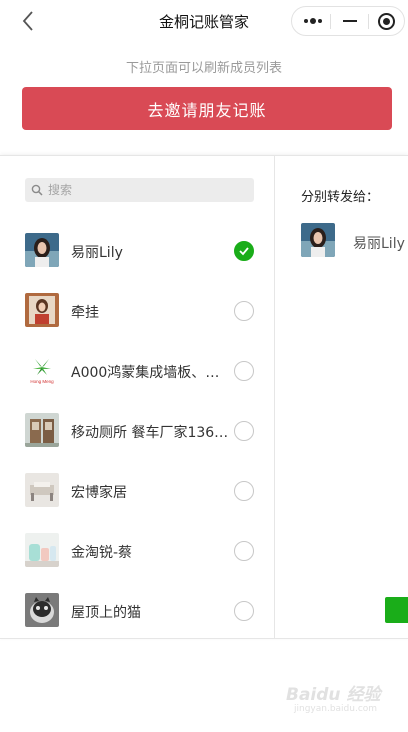 The height and width of the screenshot is (732, 408). I want to click on svg-text: Hong Meng, so click(42, 381).